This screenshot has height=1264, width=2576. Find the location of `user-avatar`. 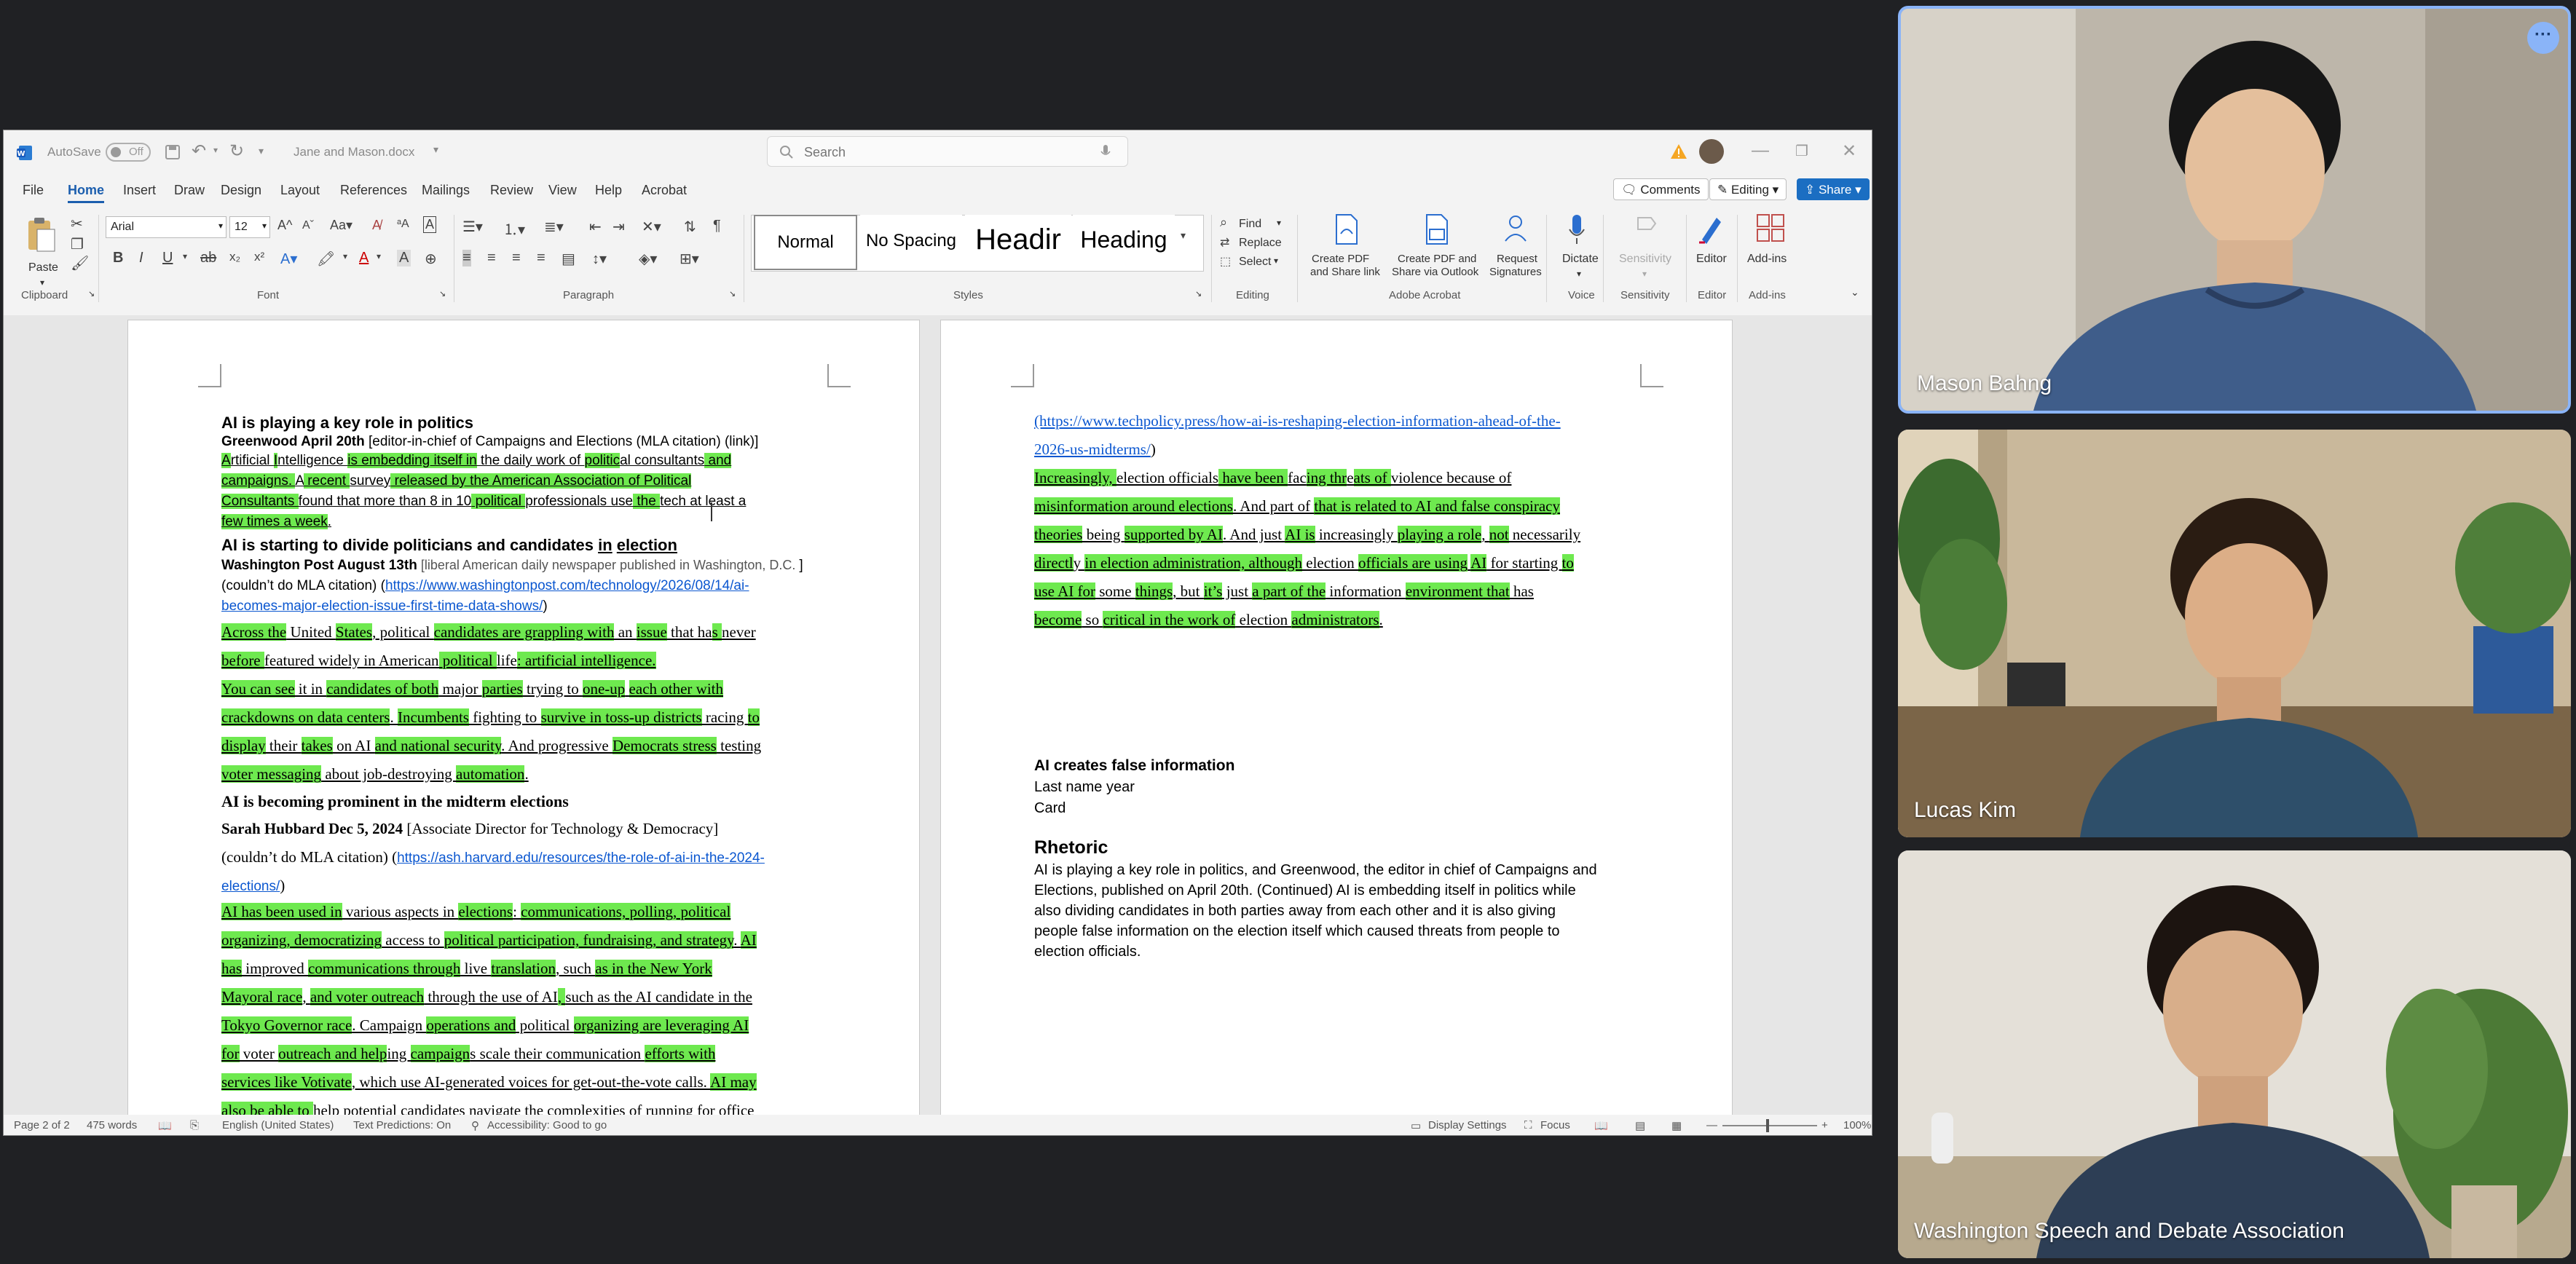

user-avatar is located at coordinates (1711, 151).